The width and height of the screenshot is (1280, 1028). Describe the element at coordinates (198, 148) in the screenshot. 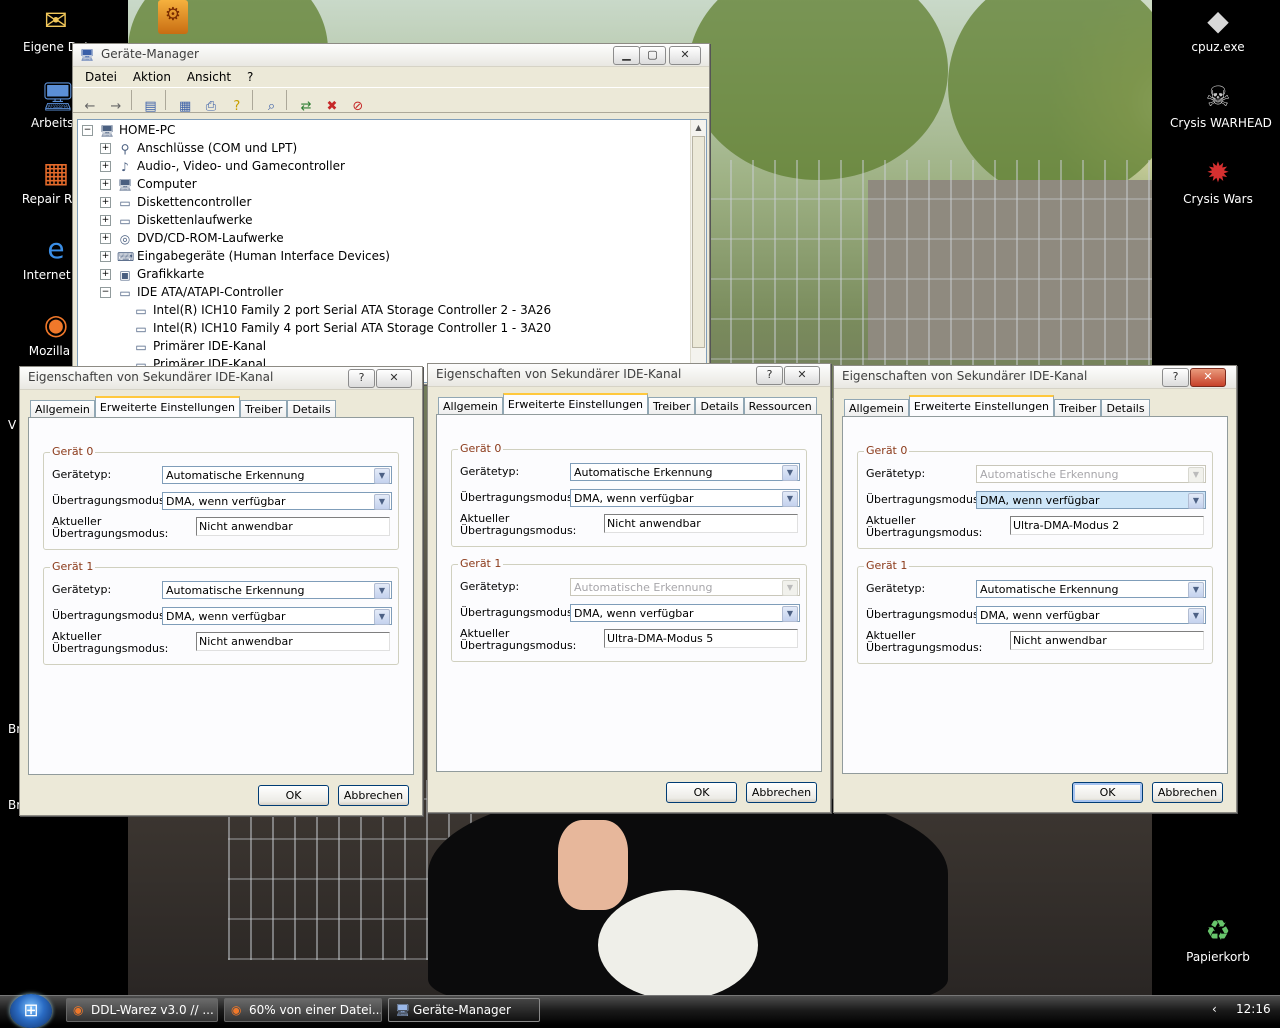

I see `tree-item: + ⚲ Anschlüsse (COM und LPT)` at that location.